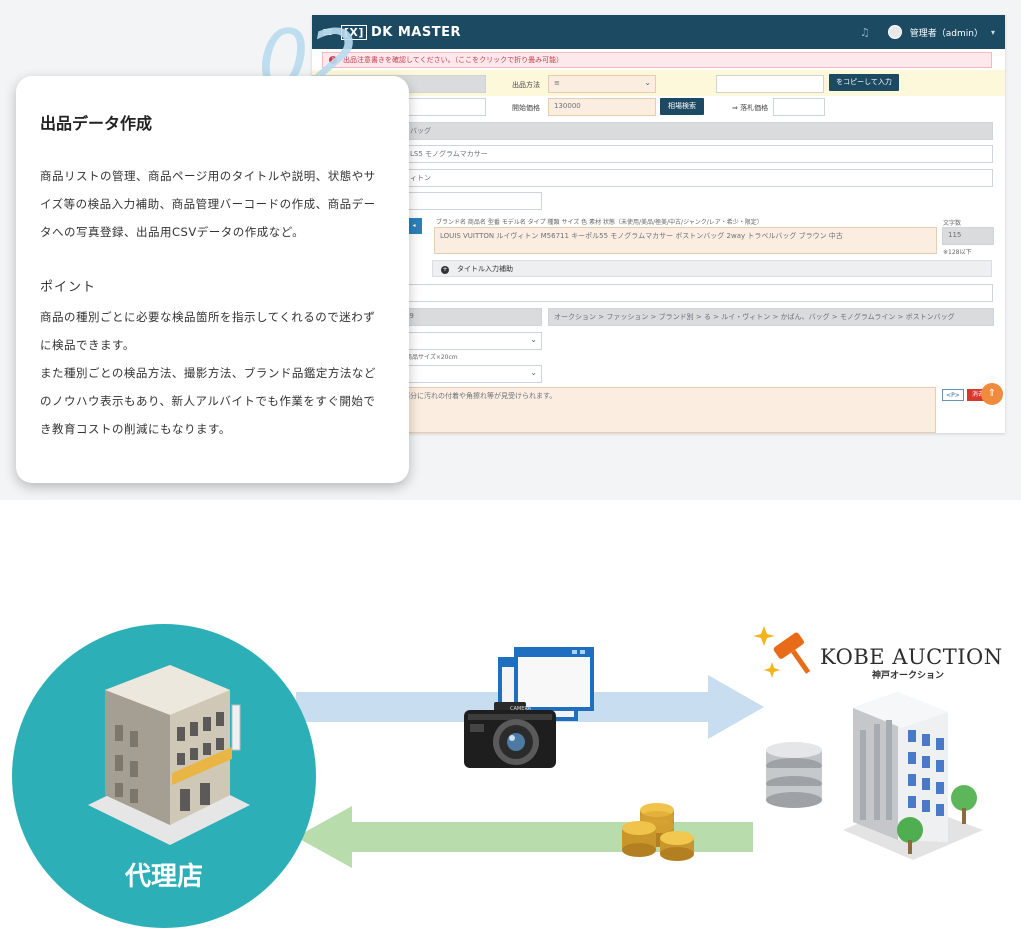 The image size is (1021, 928). What do you see at coordinates (712, 268) in the screenshot?
I see `title-assist-bar: + タイトル入力補助` at bounding box center [712, 268].